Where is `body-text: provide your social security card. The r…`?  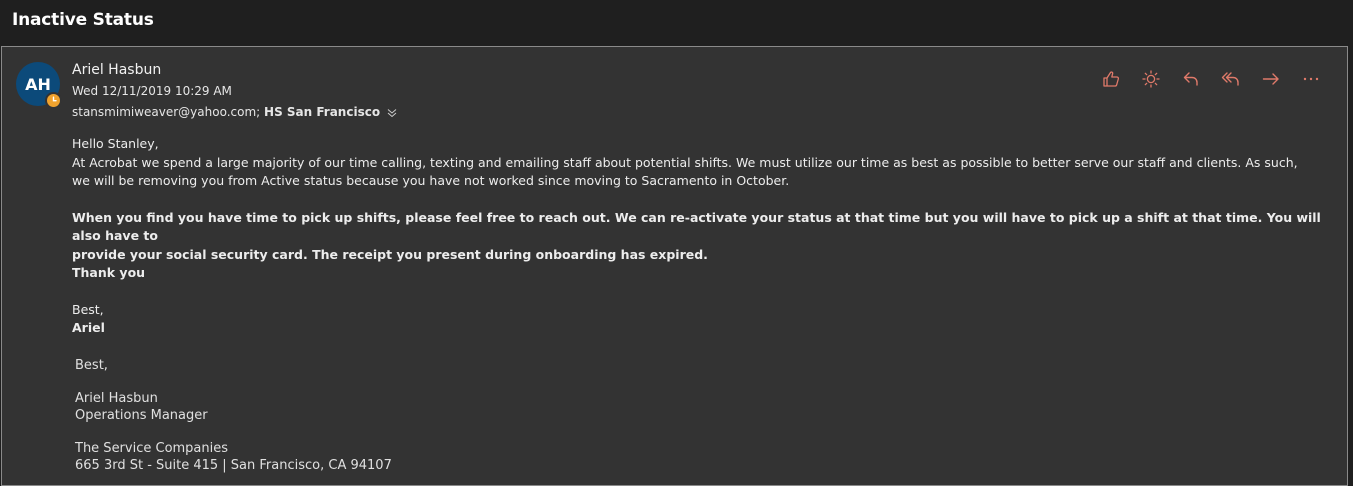
body-text: provide your social security card. The r… is located at coordinates (390, 254).